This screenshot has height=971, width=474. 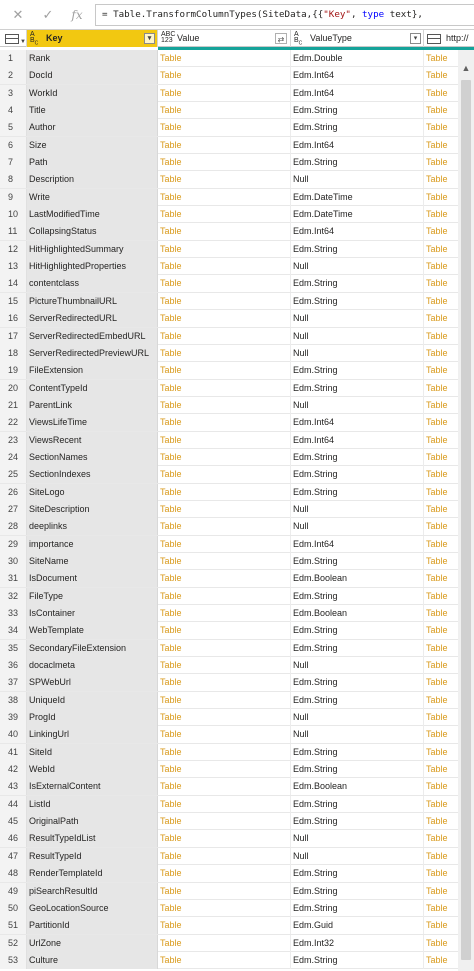 I want to click on table-row: 7 Path Table Edm.String Table, so click(x=229, y=163).